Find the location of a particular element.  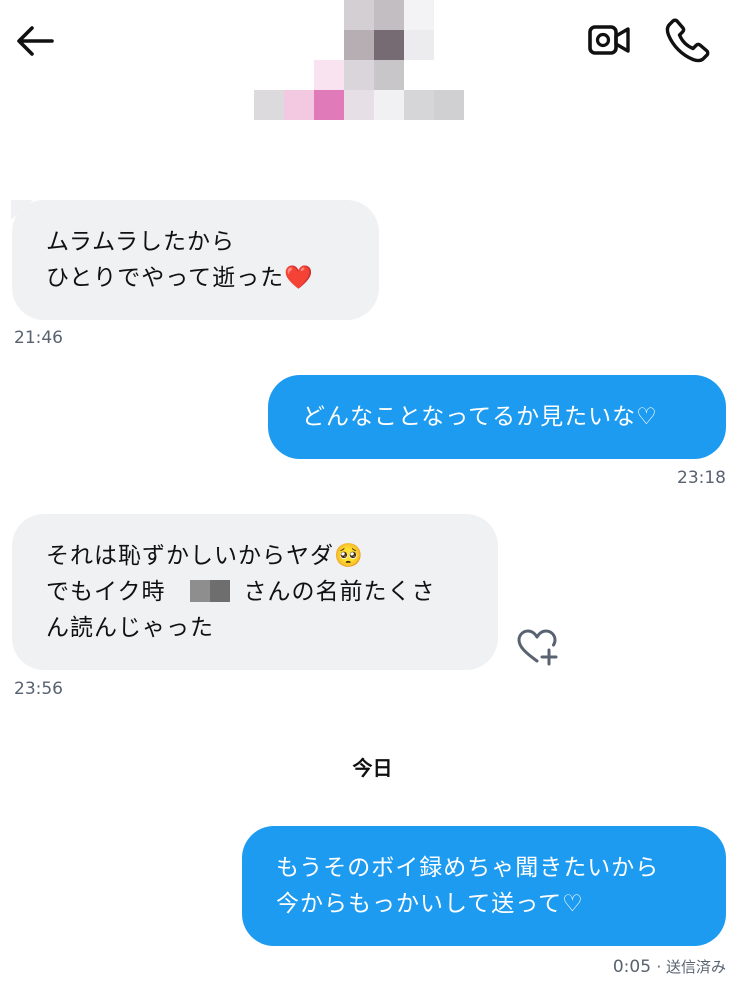

message-bubble-outgoing: もうそのボイ録めちゃ聞きたいから 今からもっかいして送って♡ is located at coordinates (484, 886).